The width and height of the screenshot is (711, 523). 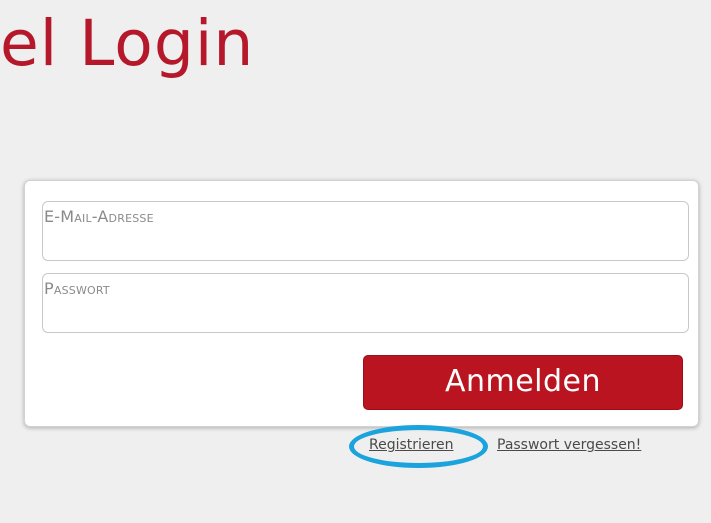 What do you see at coordinates (127, 43) in the screenshot?
I see `page-title: el Login` at bounding box center [127, 43].